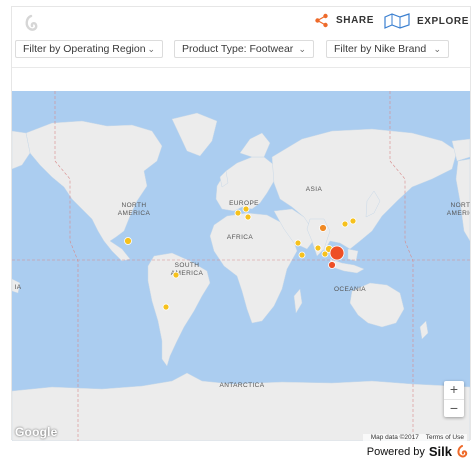 This screenshot has width=474, height=462. Describe the element at coordinates (321, 20) in the screenshot. I see `share-icon` at that location.